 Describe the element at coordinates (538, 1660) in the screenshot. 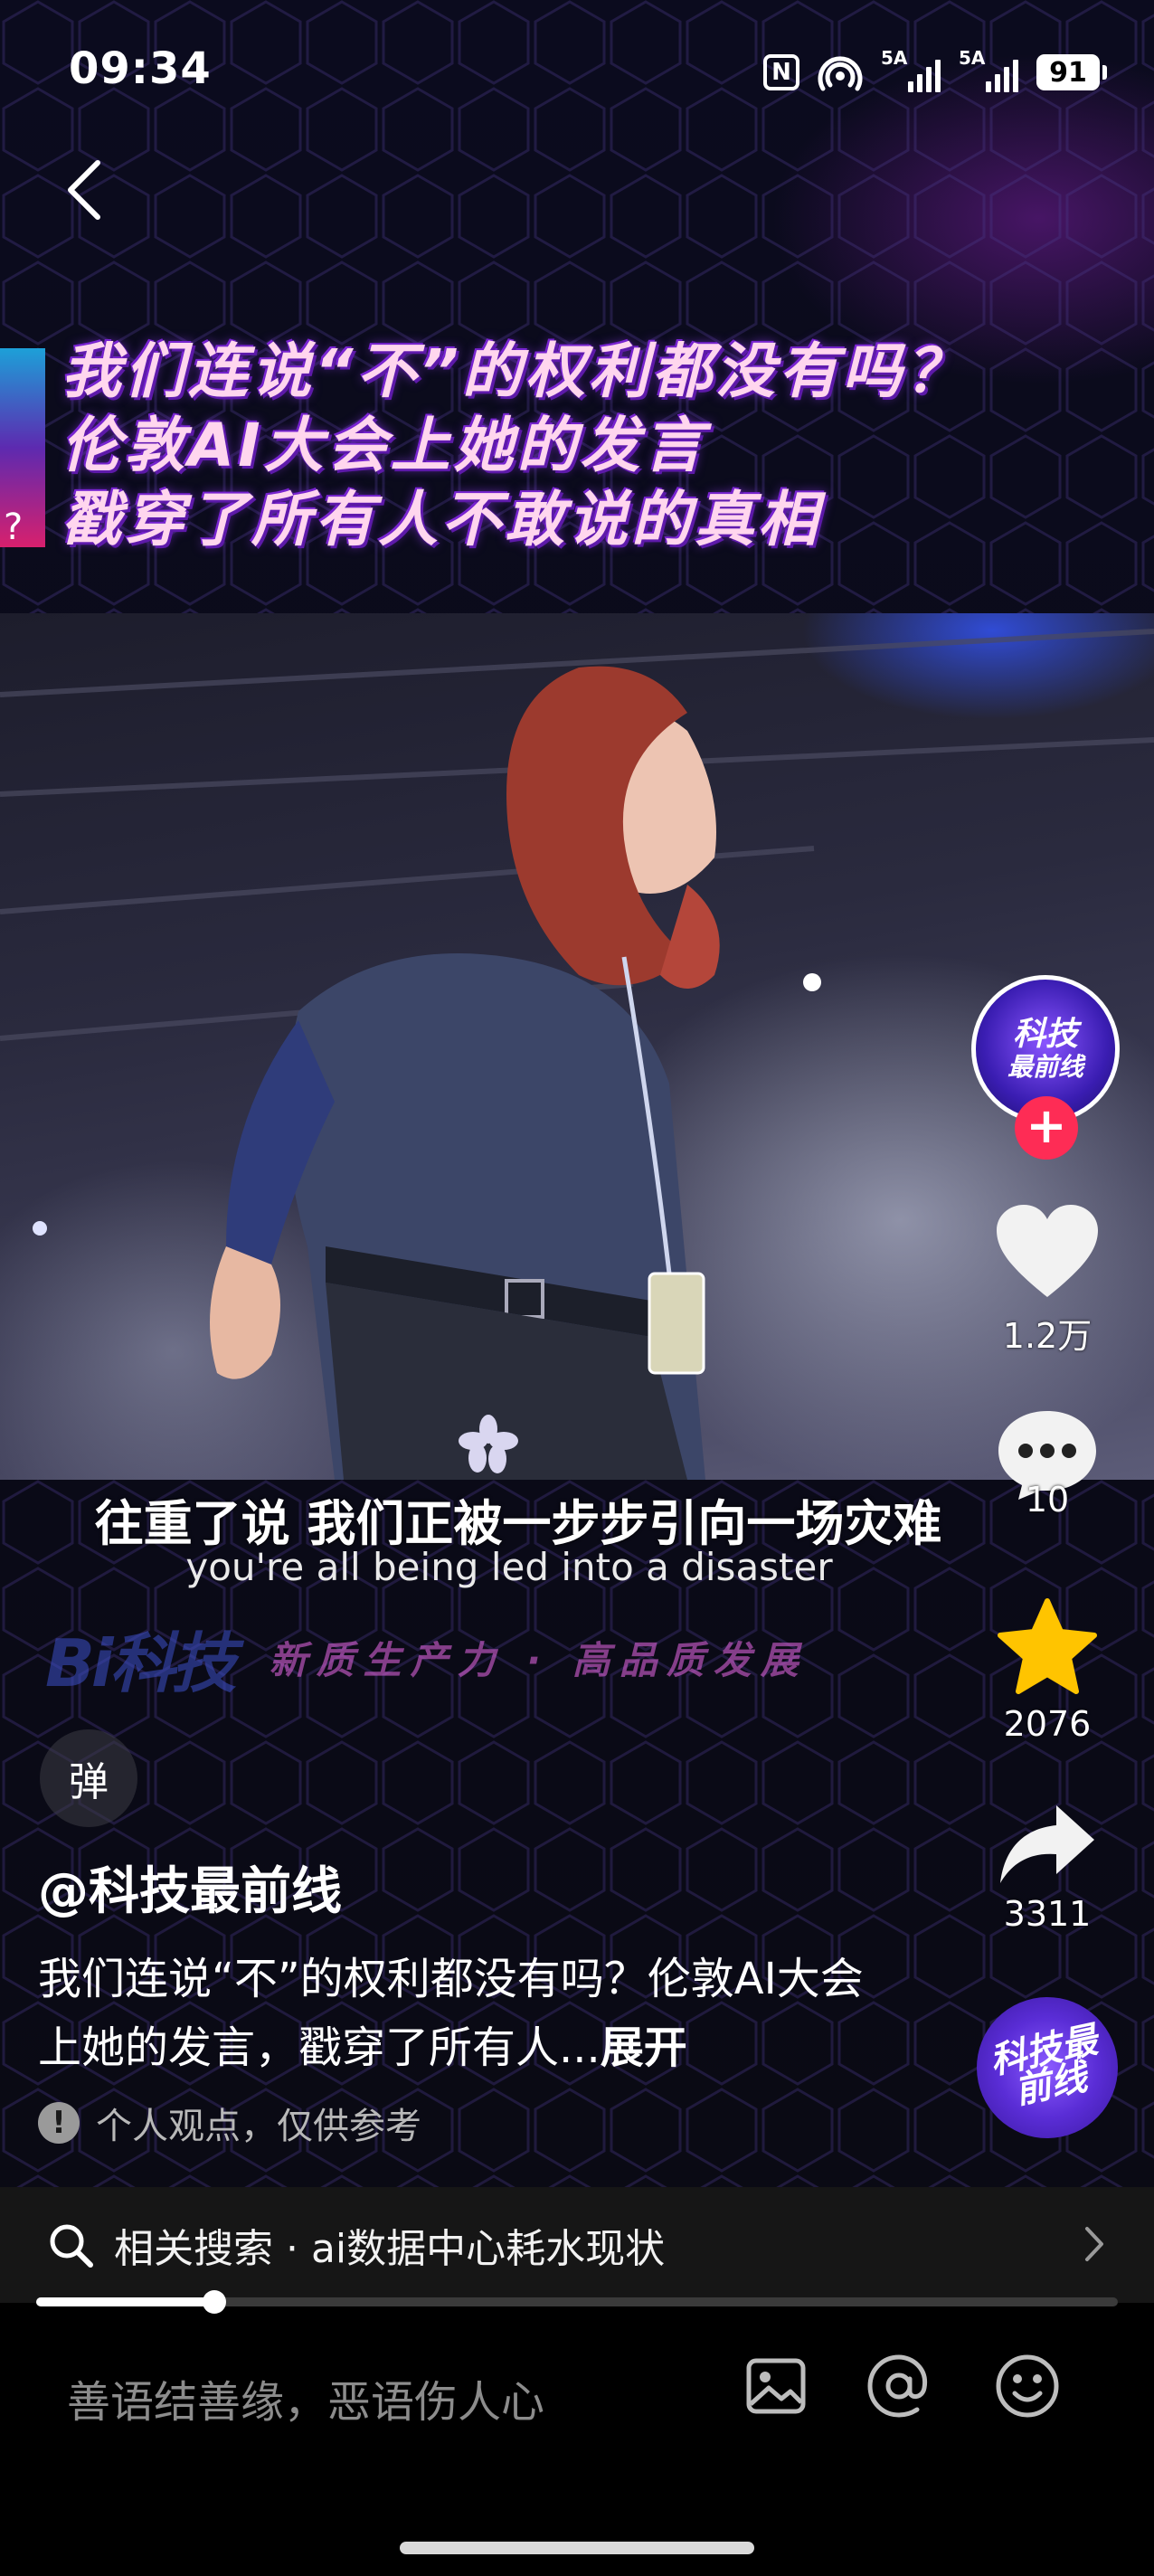

I see `watermark-tagline: 新质生产力 · 高品质发展` at that location.